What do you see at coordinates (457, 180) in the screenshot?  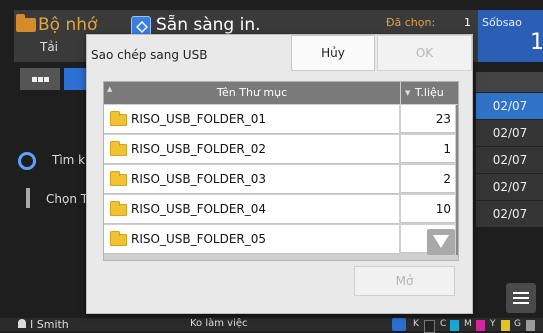 I see `scrollbar` at bounding box center [457, 180].